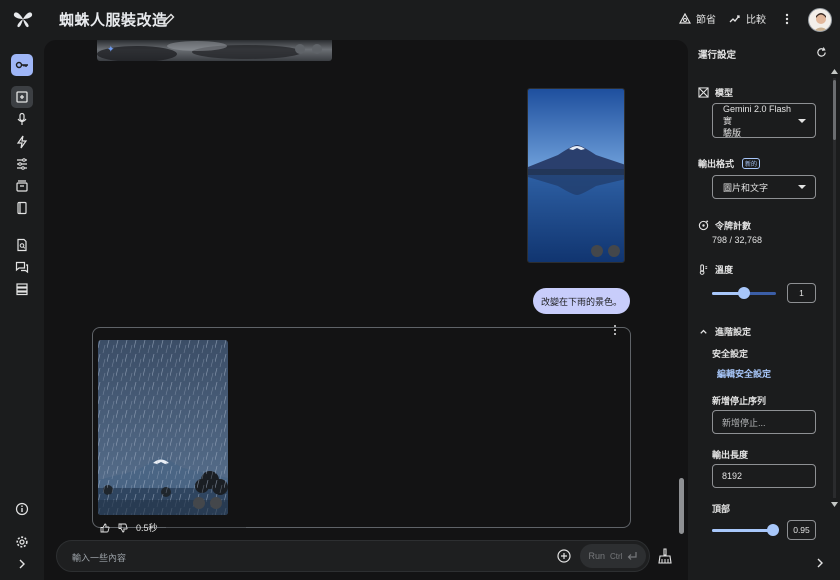 This screenshot has width=840, height=580. I want to click on sidebar-item-stream, so click(22, 119).